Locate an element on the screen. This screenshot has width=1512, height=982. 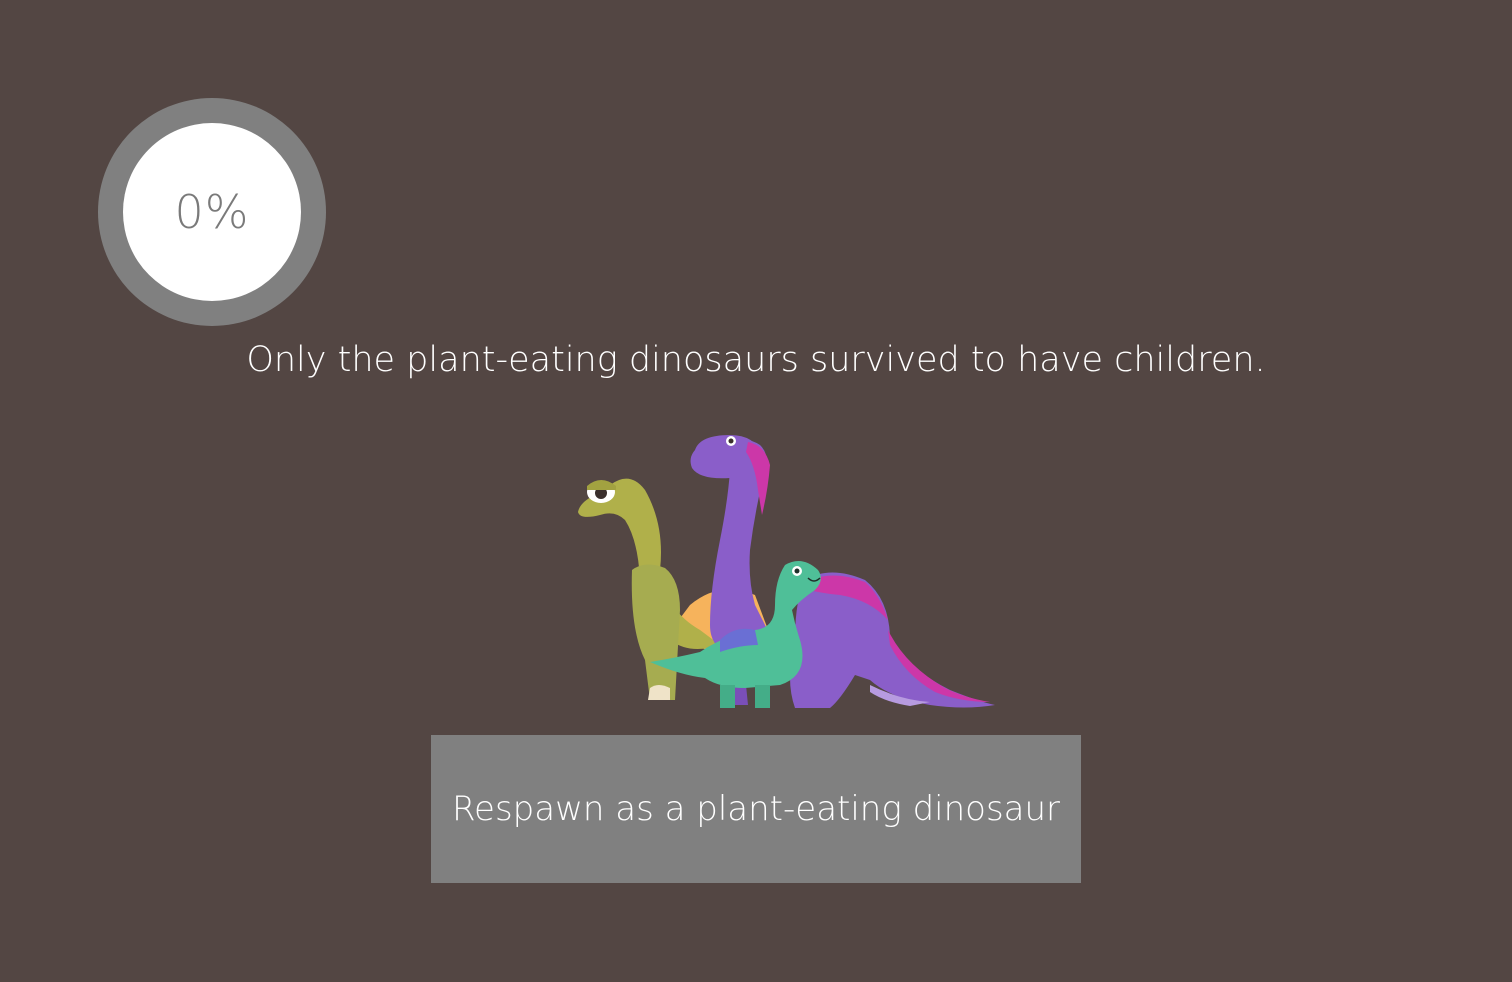
progress-ring: 0% is located at coordinates (212, 212).